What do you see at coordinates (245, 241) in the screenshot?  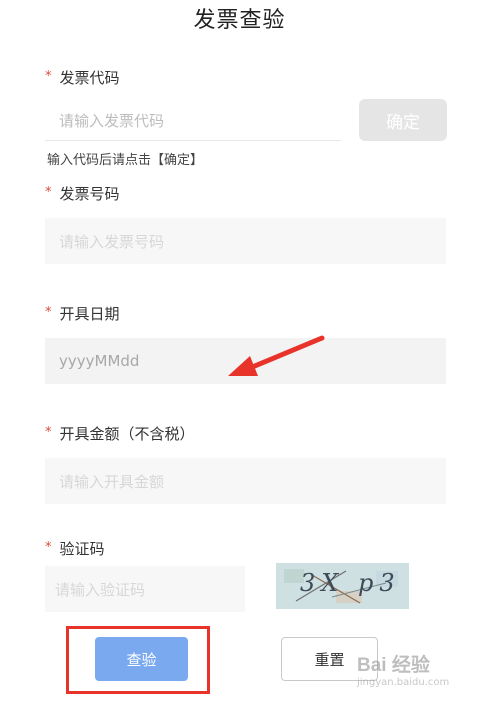 I see `invoice-number-input: 请输入发票号码` at bounding box center [245, 241].